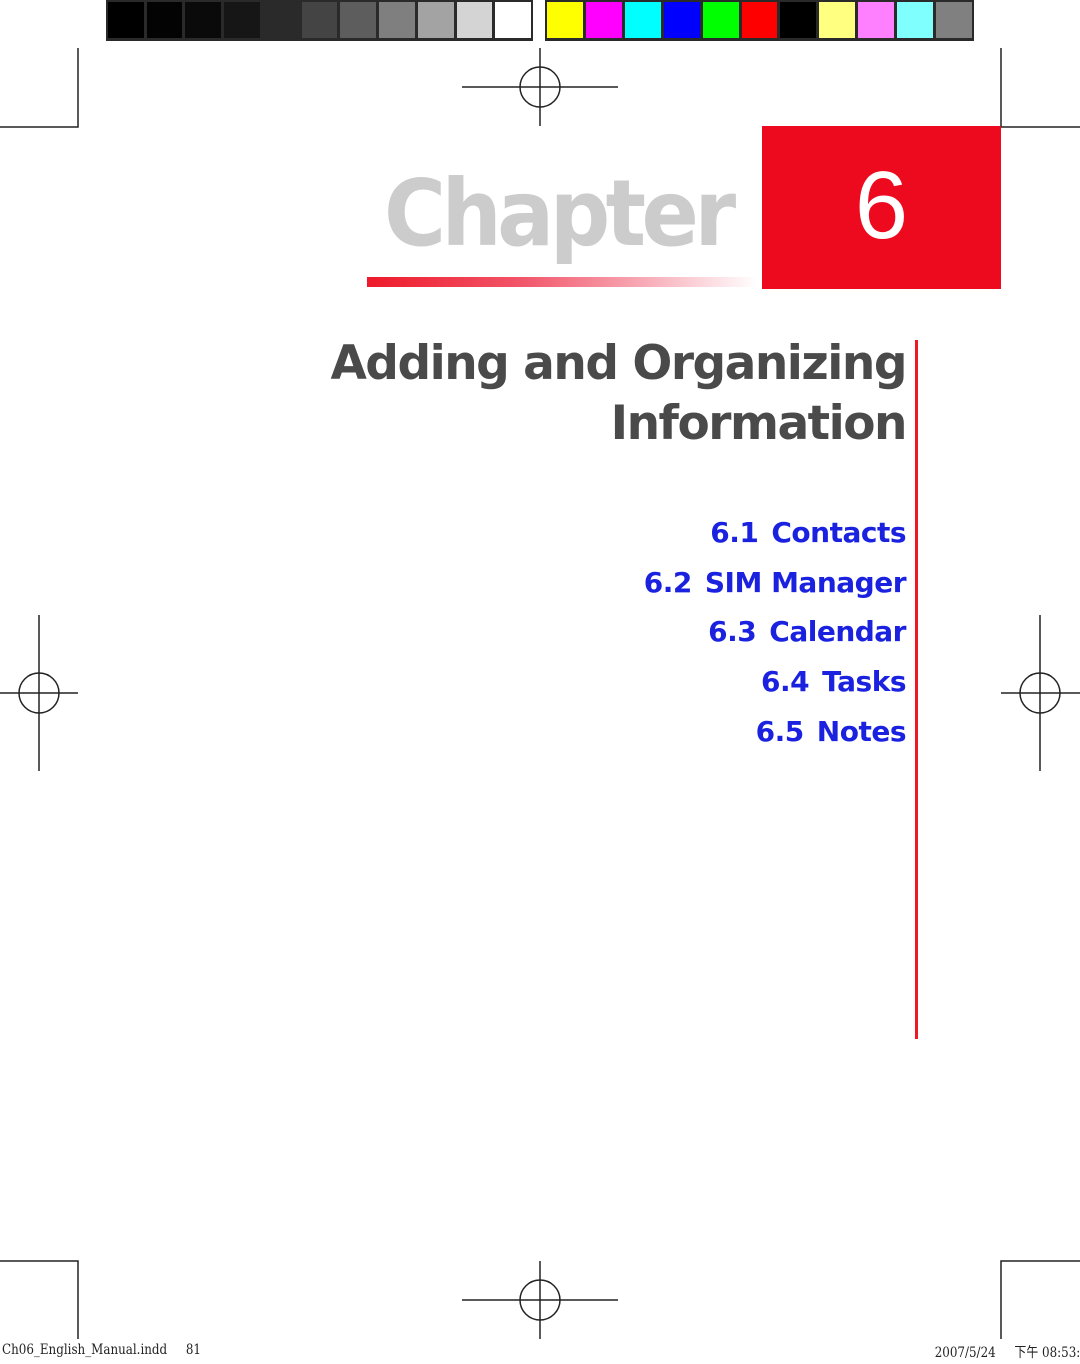 This screenshot has height=1364, width=1080. Describe the element at coordinates (864, 682) in the screenshot. I see `toc-item-label: Tasks` at that location.